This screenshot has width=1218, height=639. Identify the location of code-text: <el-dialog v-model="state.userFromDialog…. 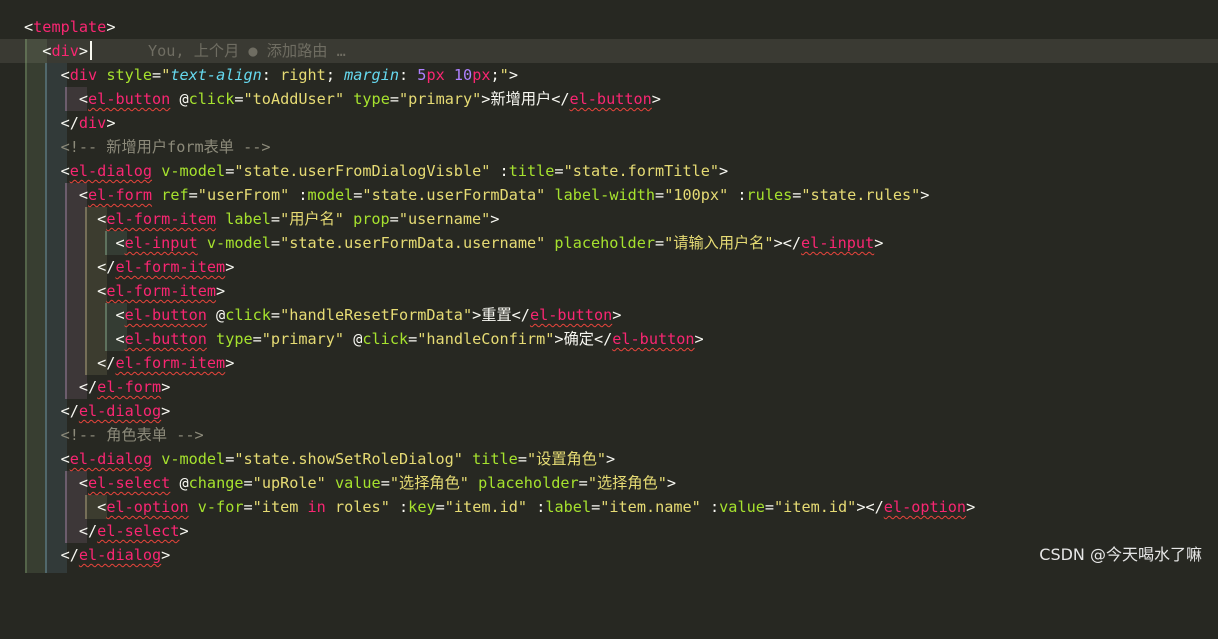
(394, 171).